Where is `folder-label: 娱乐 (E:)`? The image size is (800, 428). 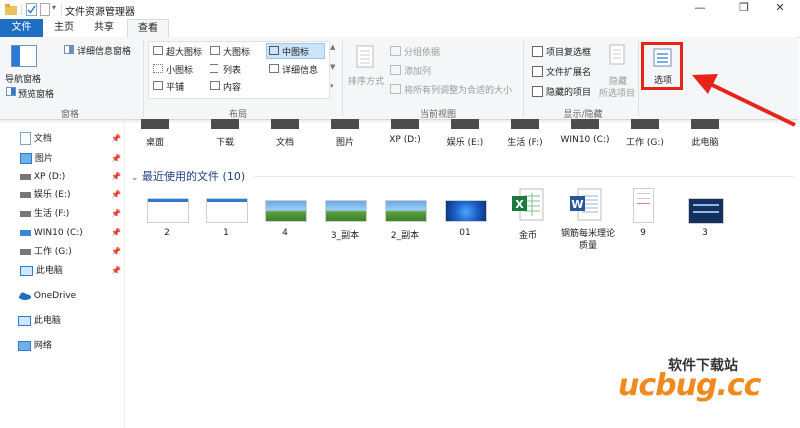 folder-label: 娱乐 (E:) is located at coordinates (465, 141).